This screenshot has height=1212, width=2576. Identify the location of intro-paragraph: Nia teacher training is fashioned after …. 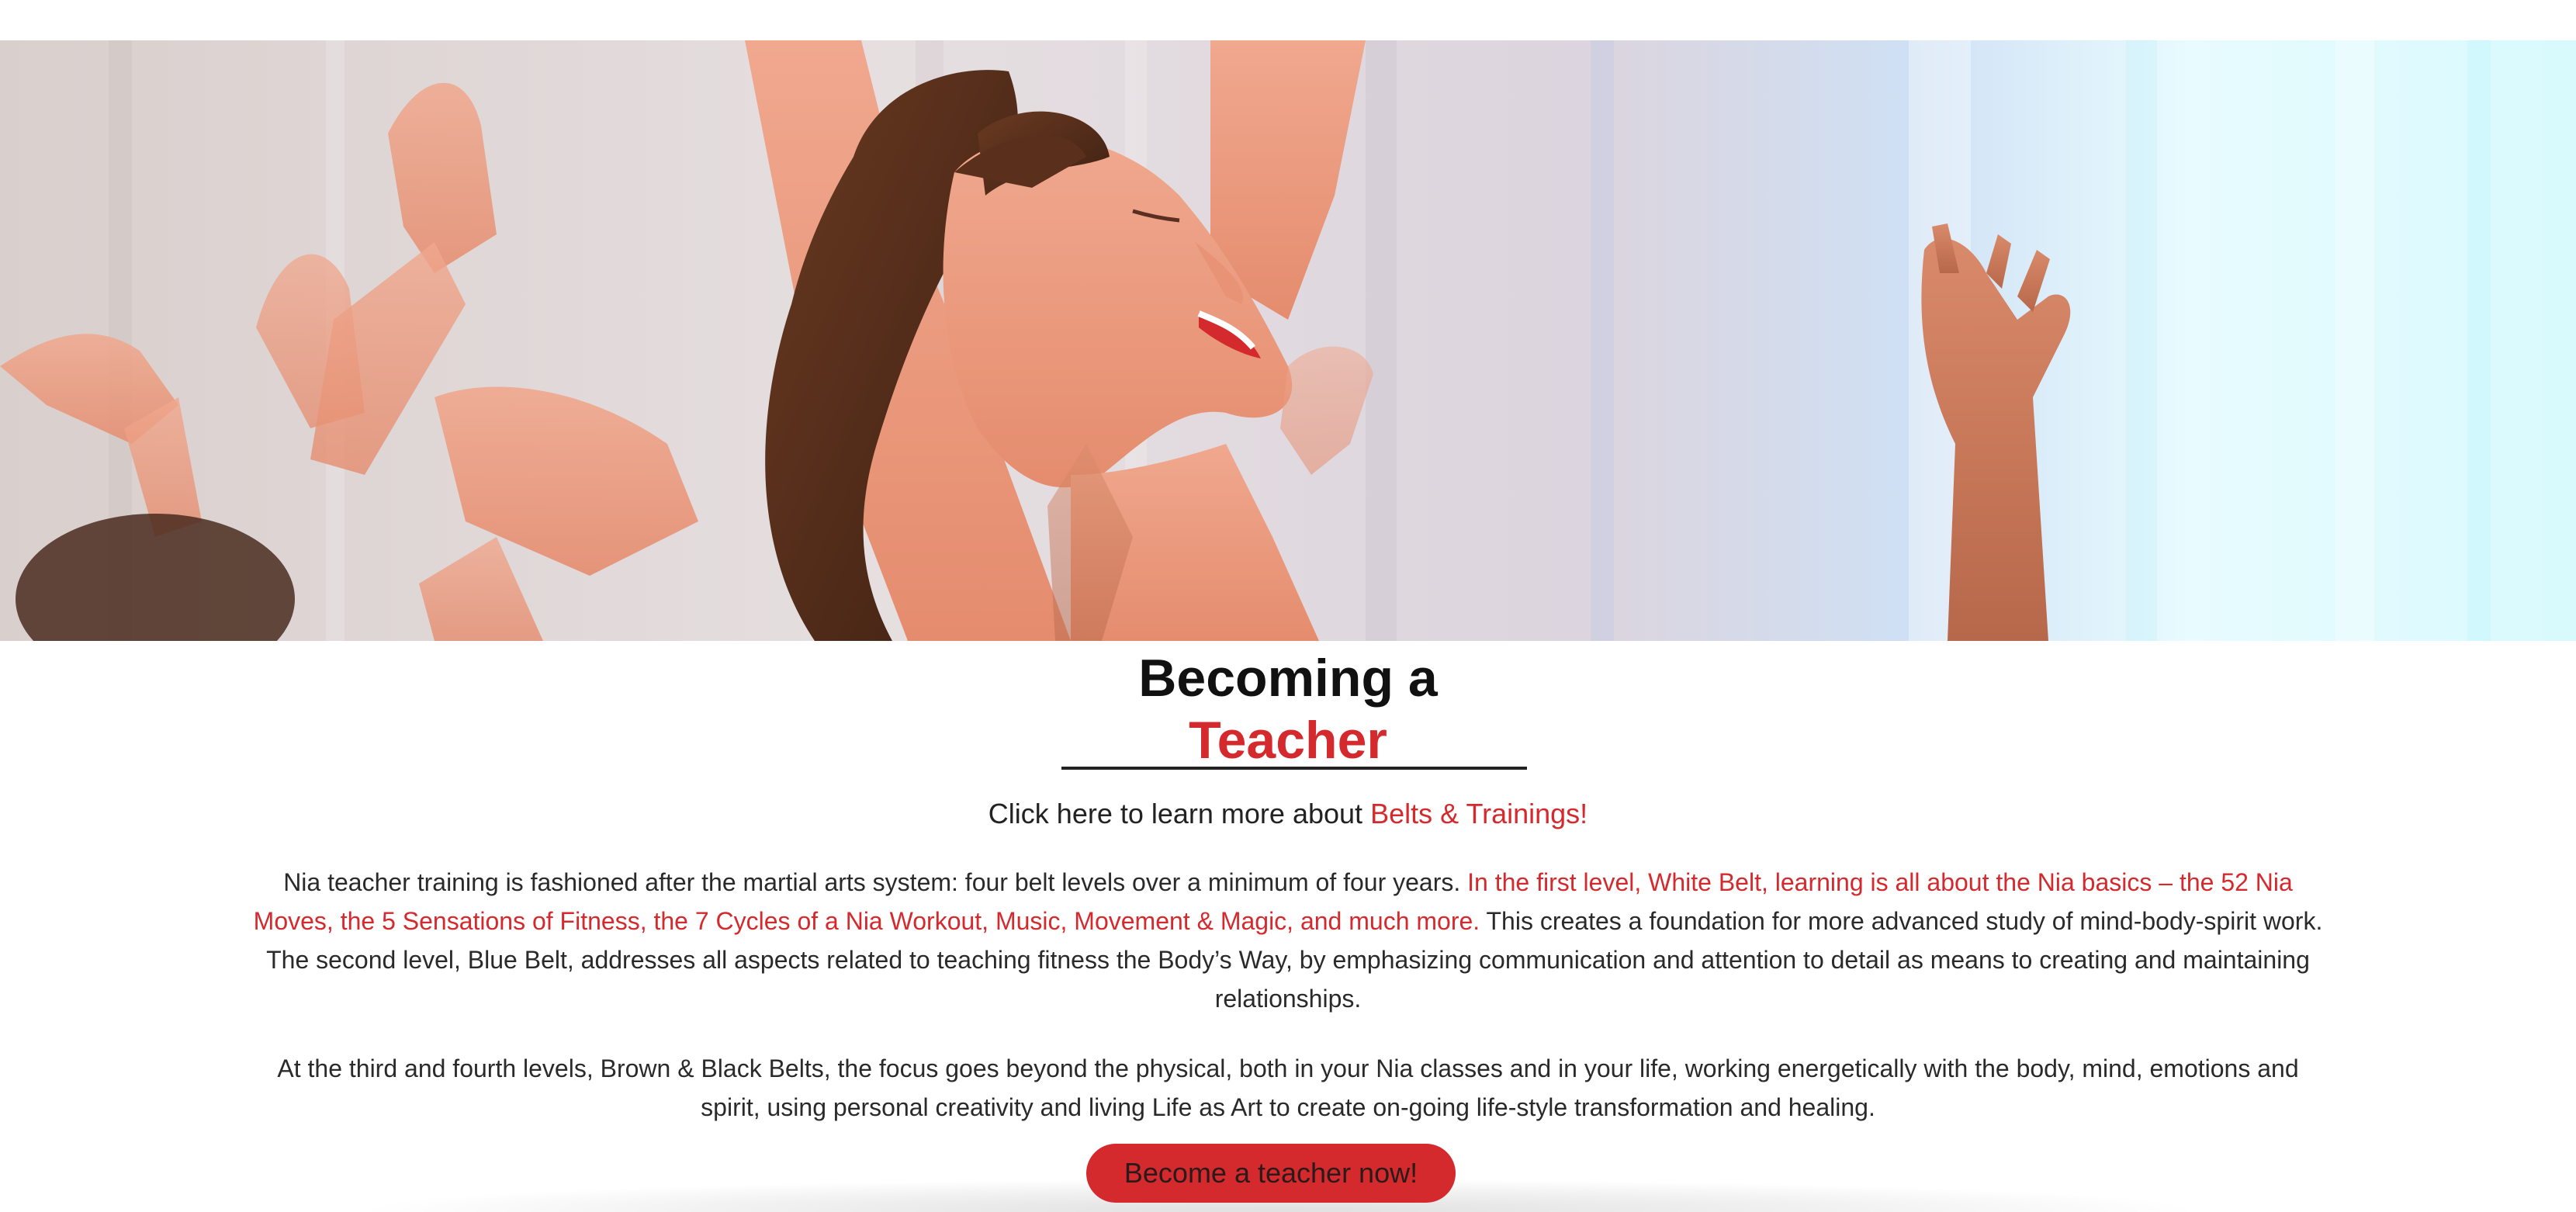
(1288, 940).